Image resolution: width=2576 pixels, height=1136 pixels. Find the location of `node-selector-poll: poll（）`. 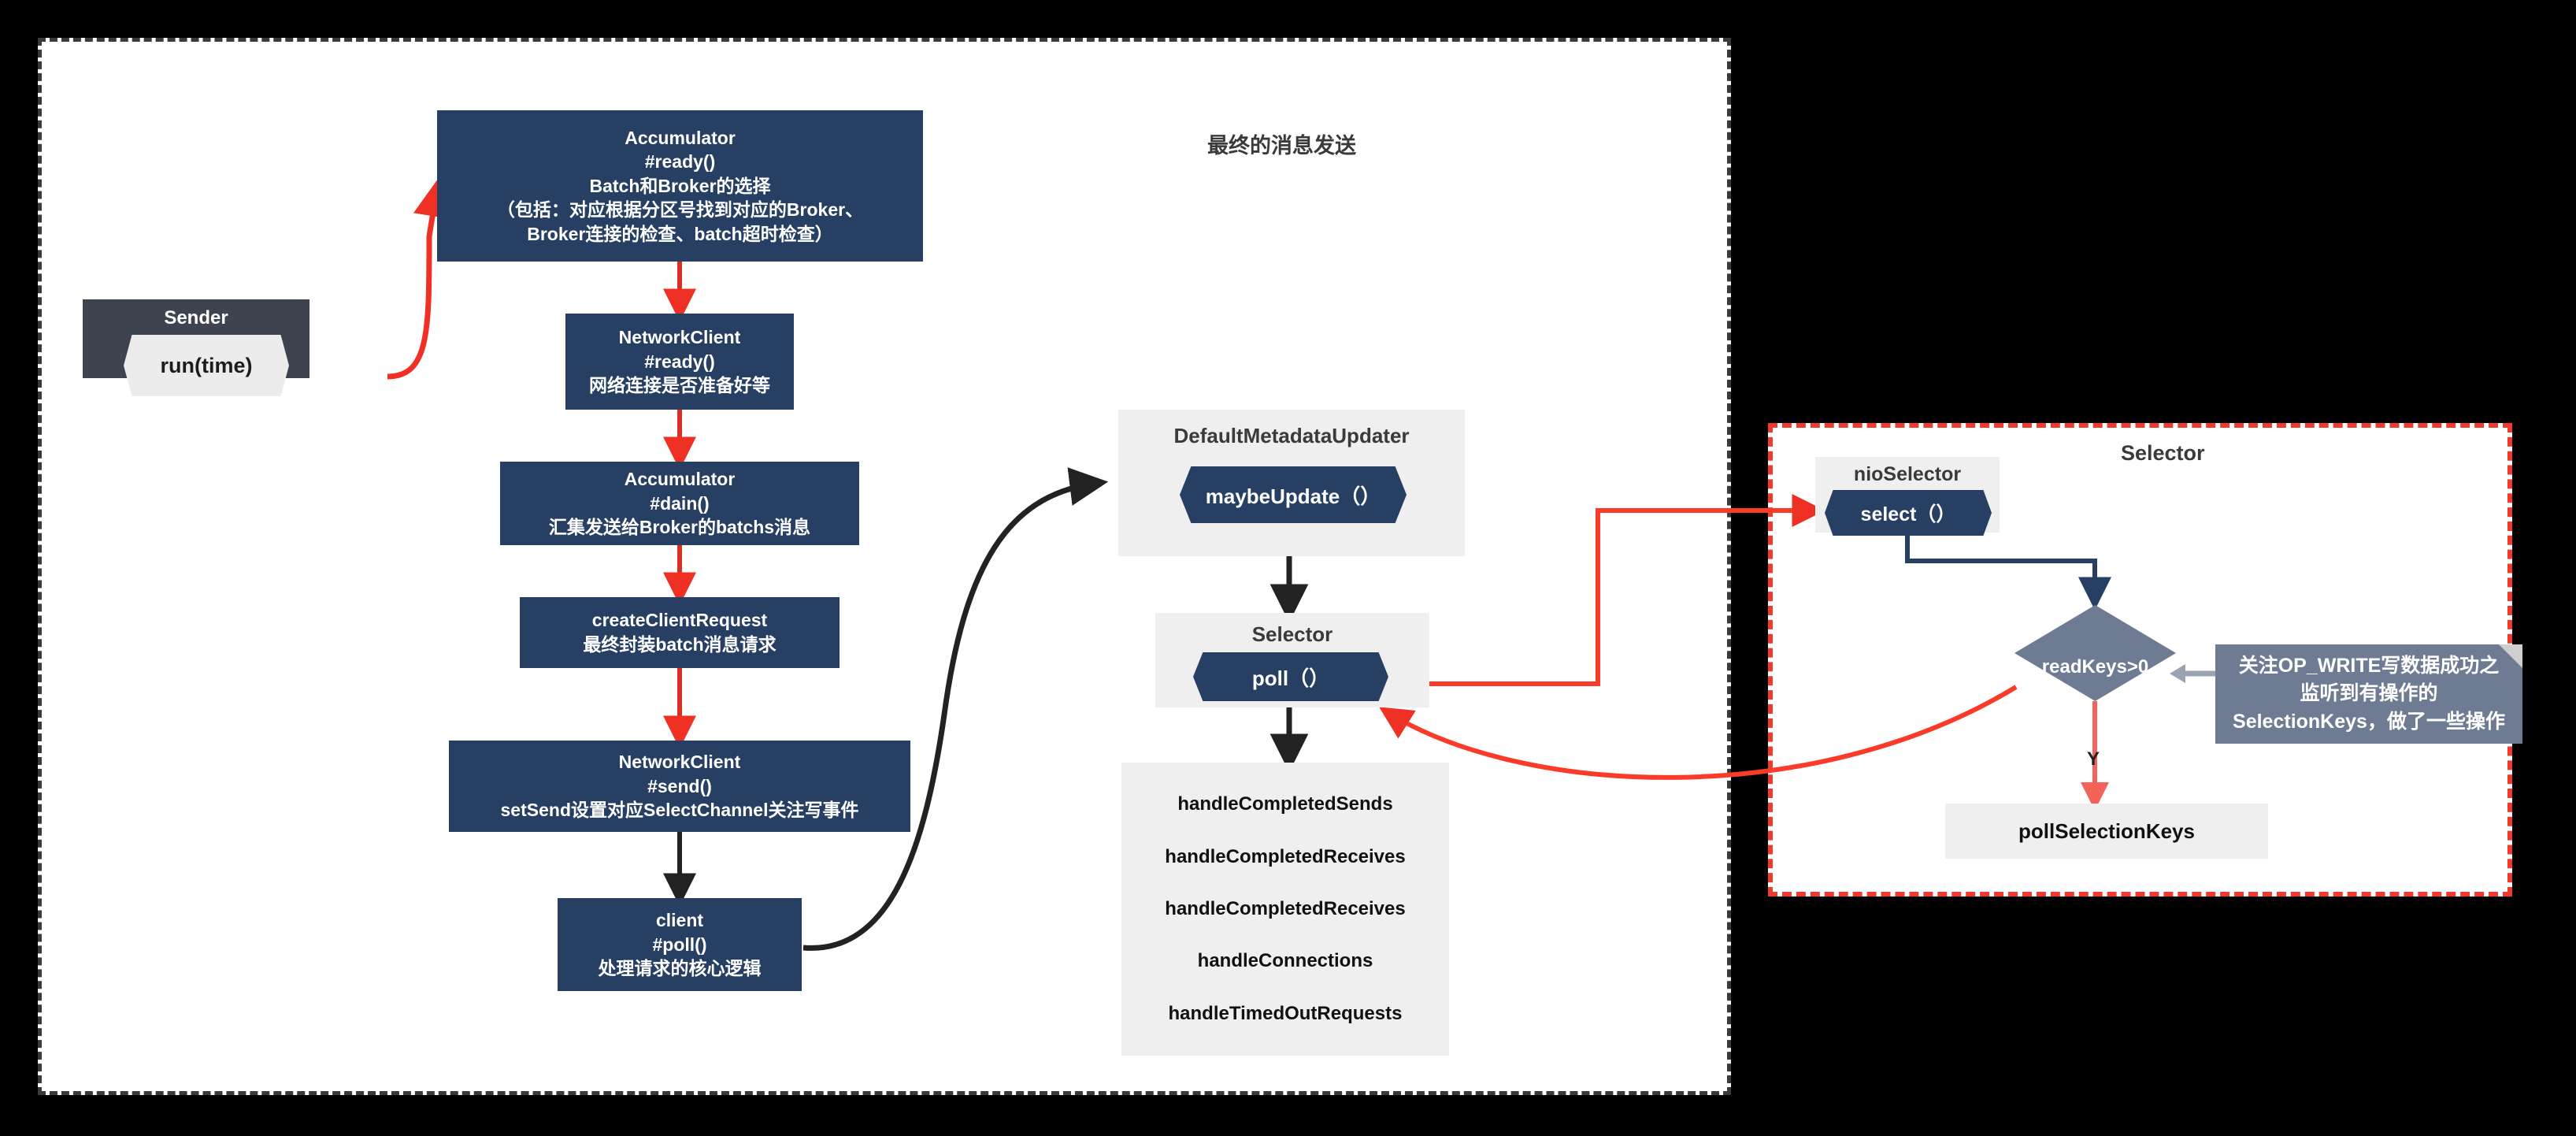

node-selector-poll: poll（） is located at coordinates (1290, 676).